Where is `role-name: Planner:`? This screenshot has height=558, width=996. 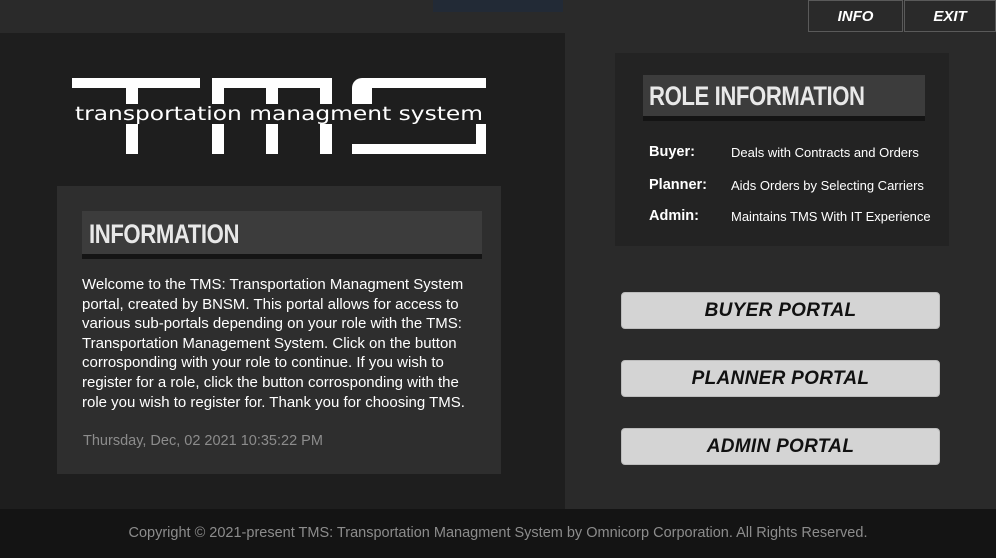 role-name: Planner: is located at coordinates (678, 185).